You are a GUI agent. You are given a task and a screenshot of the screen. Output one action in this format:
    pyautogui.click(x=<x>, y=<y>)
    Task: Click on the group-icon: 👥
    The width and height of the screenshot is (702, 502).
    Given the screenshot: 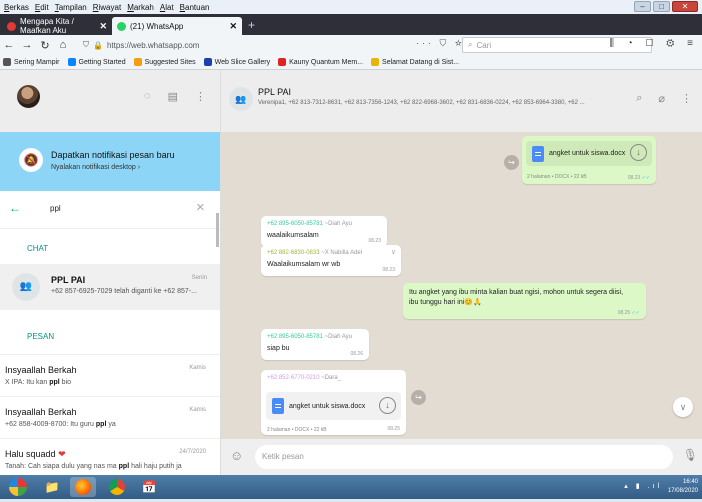 What is the action you would take?
    pyautogui.click(x=241, y=99)
    